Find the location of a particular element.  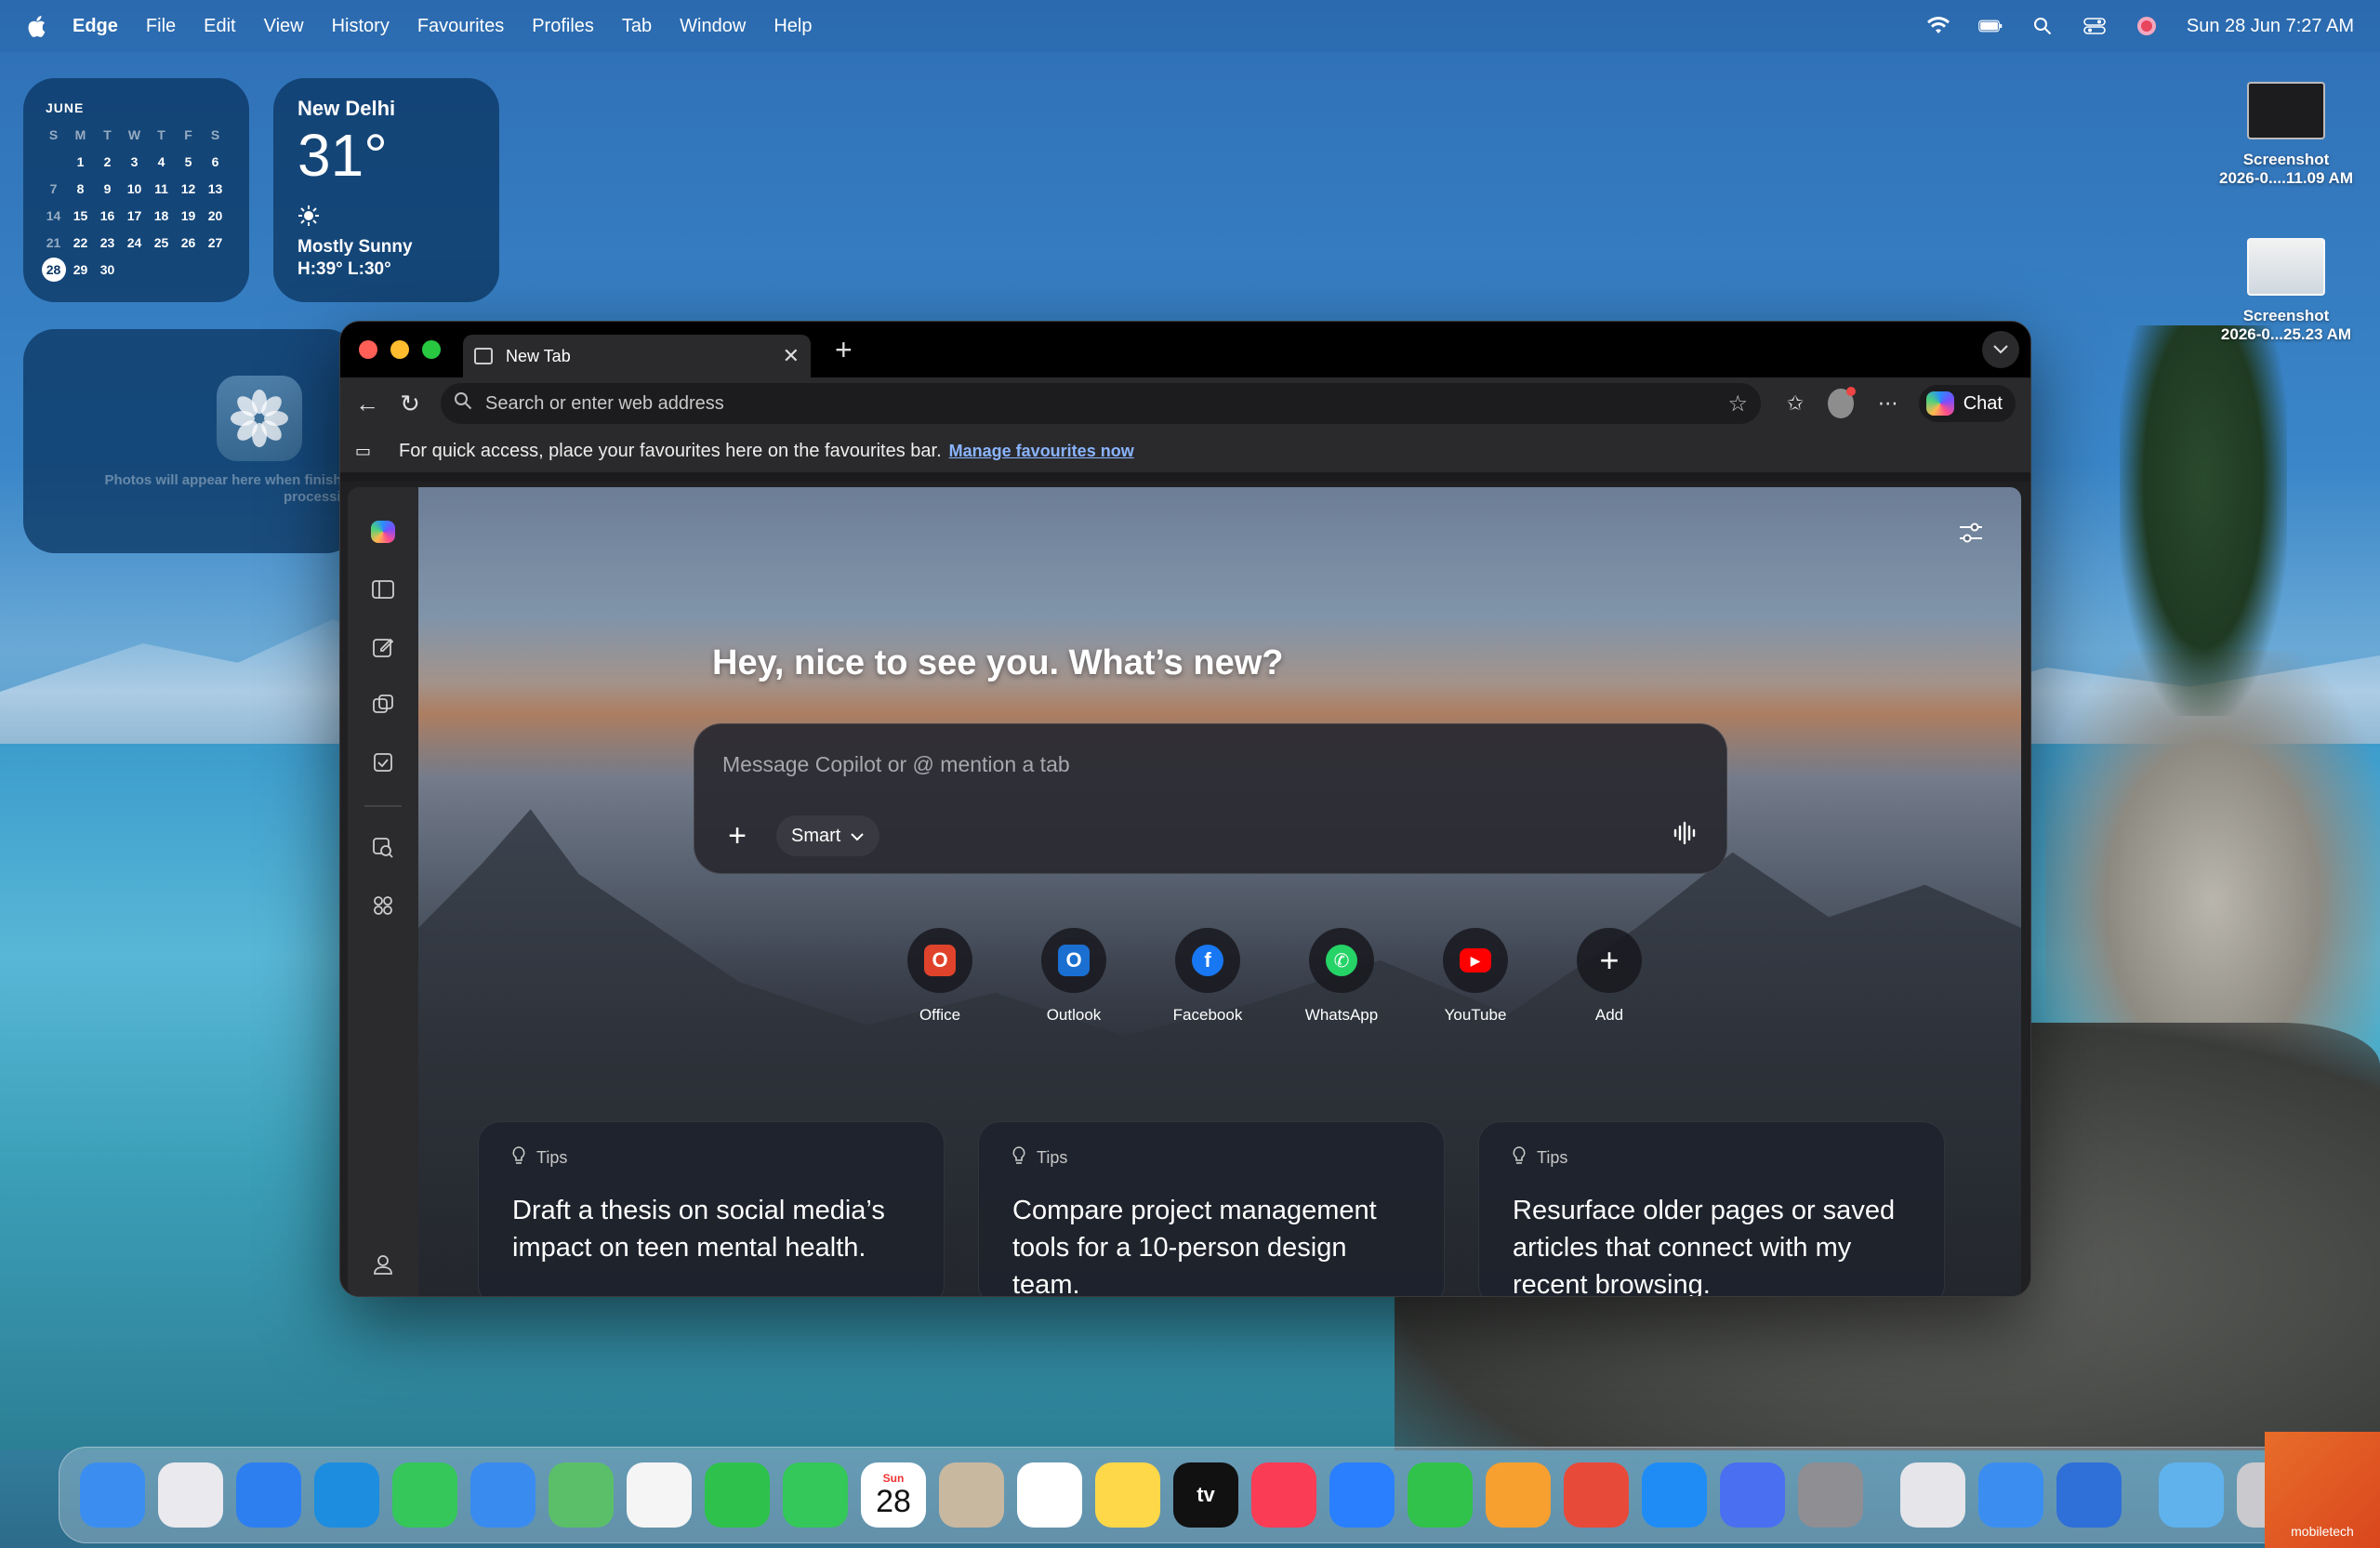

dock-mail-icon is located at coordinates (503, 1495).